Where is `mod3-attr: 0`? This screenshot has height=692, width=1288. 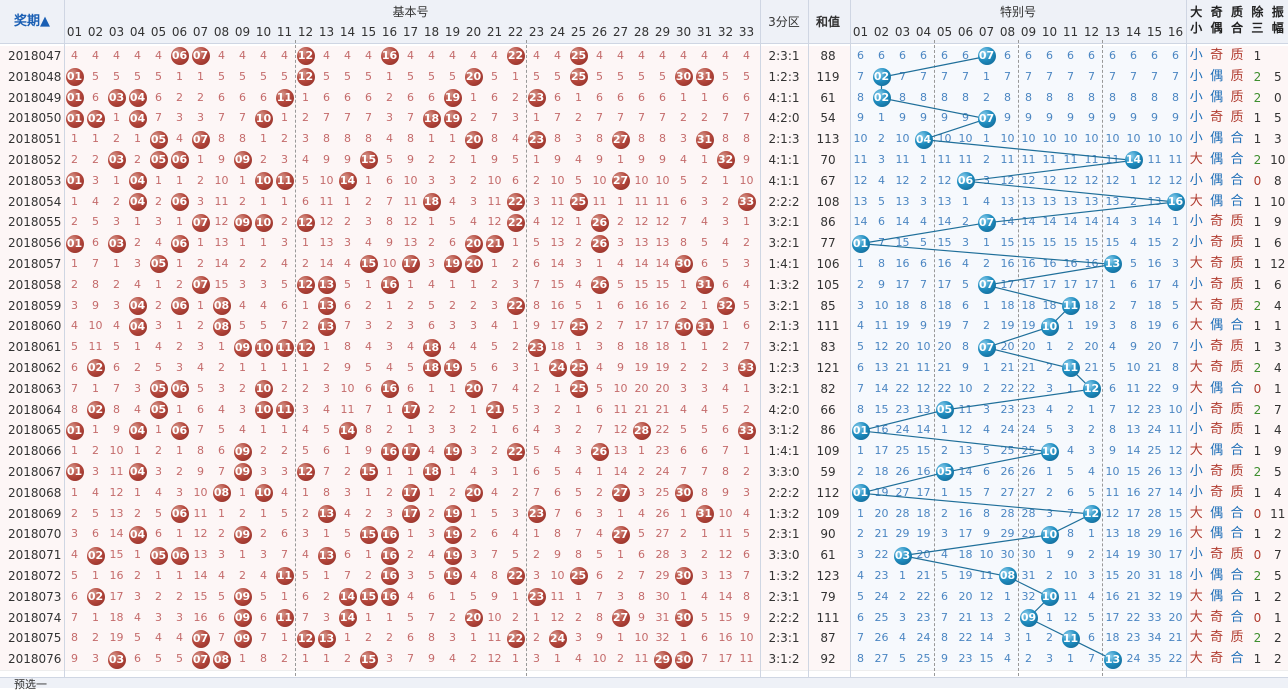
mod3-attr: 0 is located at coordinates (1257, 555).